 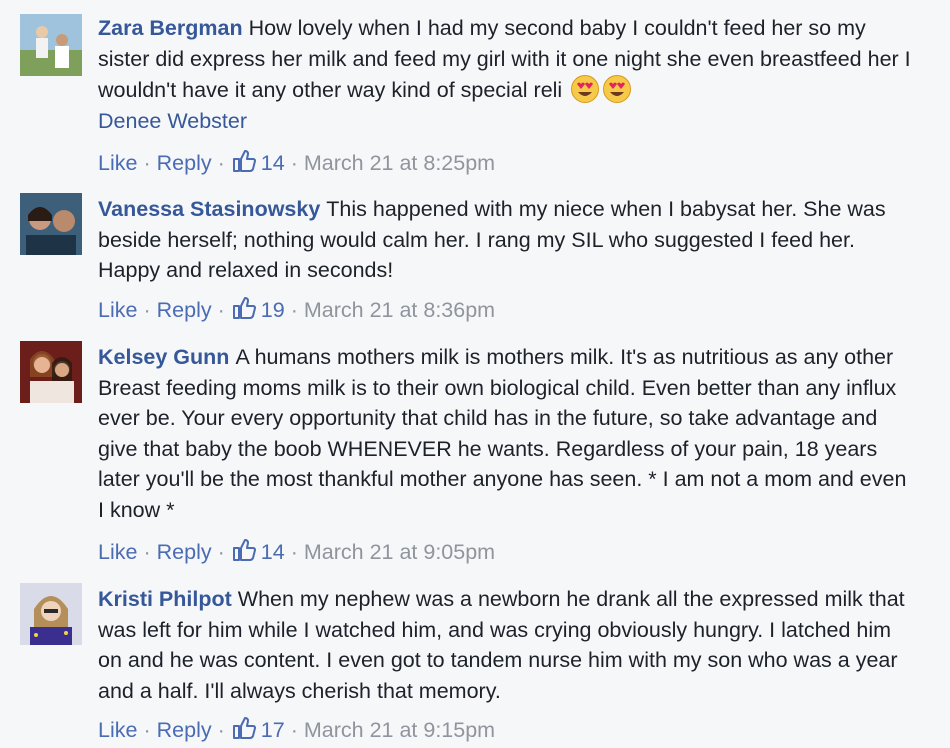 What do you see at coordinates (399, 552) in the screenshot?
I see `timestamp: March 21 at 9:05pm` at bounding box center [399, 552].